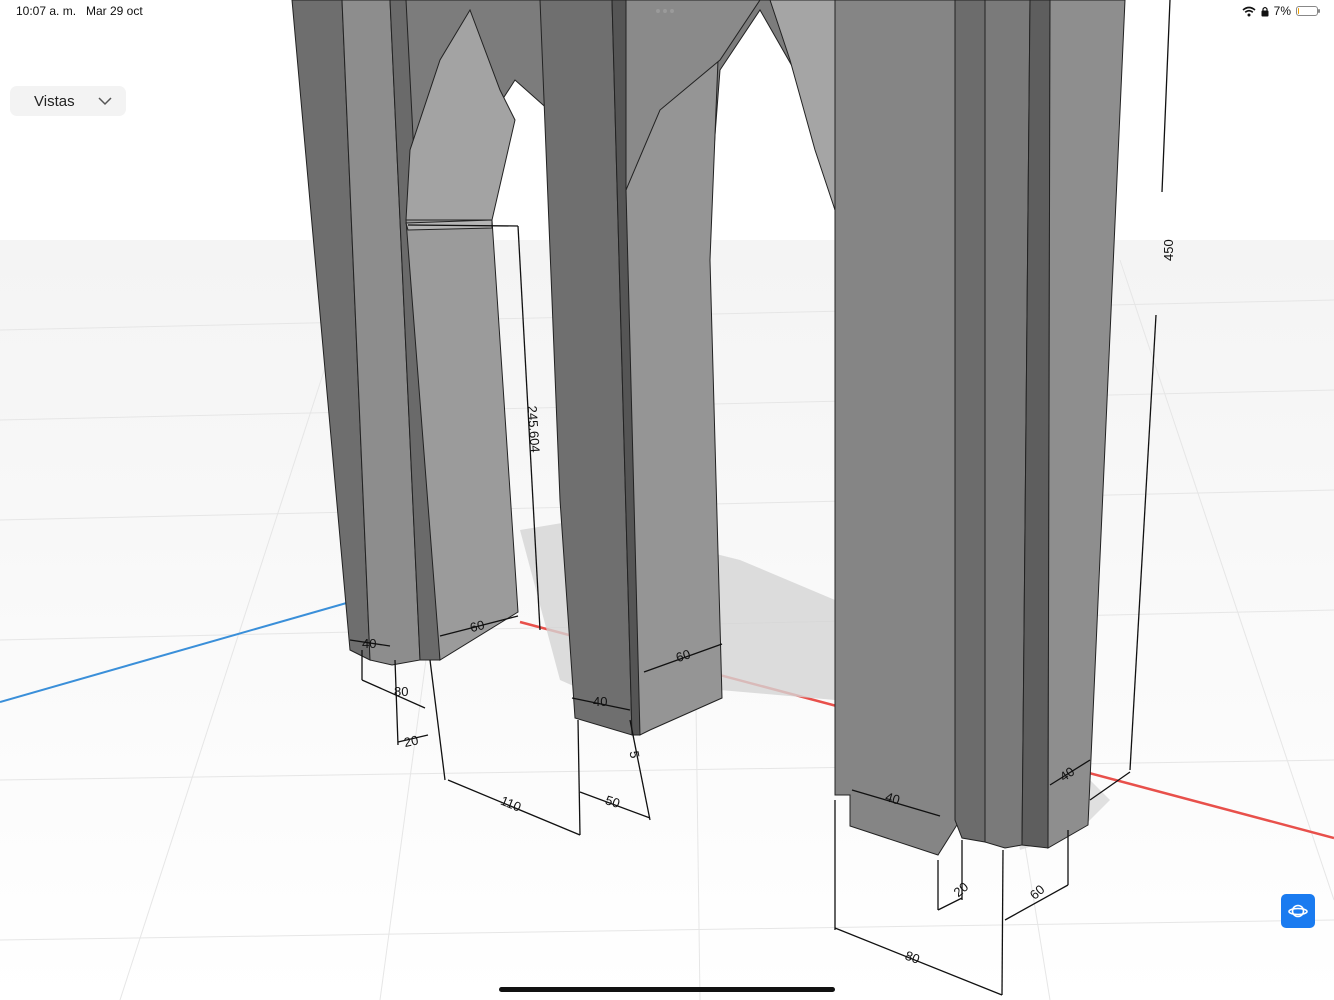  What do you see at coordinates (410, 741) in the screenshot?
I see `dimension-label: 20` at bounding box center [410, 741].